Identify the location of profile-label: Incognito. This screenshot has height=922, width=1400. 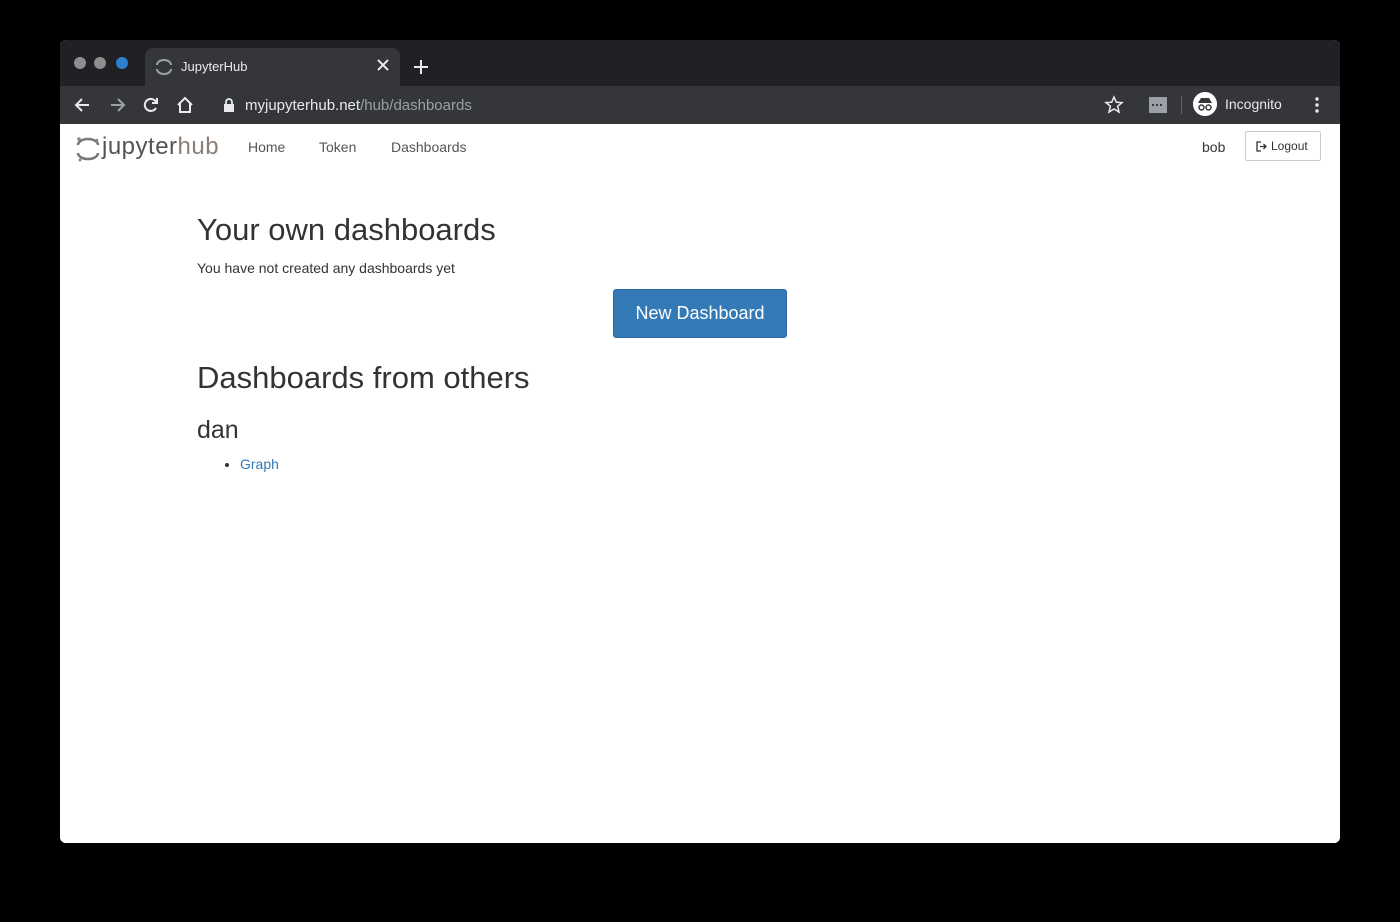
(1253, 104).